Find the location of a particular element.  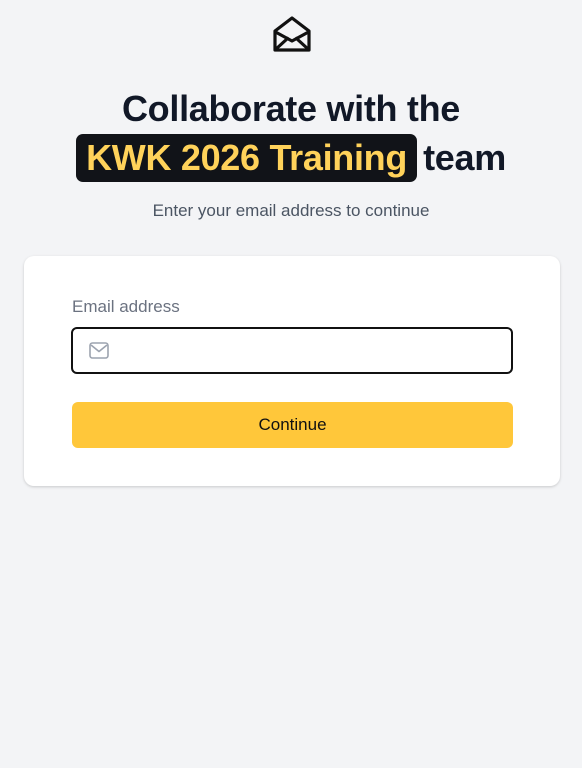

email-label: Email address is located at coordinates (126, 306).